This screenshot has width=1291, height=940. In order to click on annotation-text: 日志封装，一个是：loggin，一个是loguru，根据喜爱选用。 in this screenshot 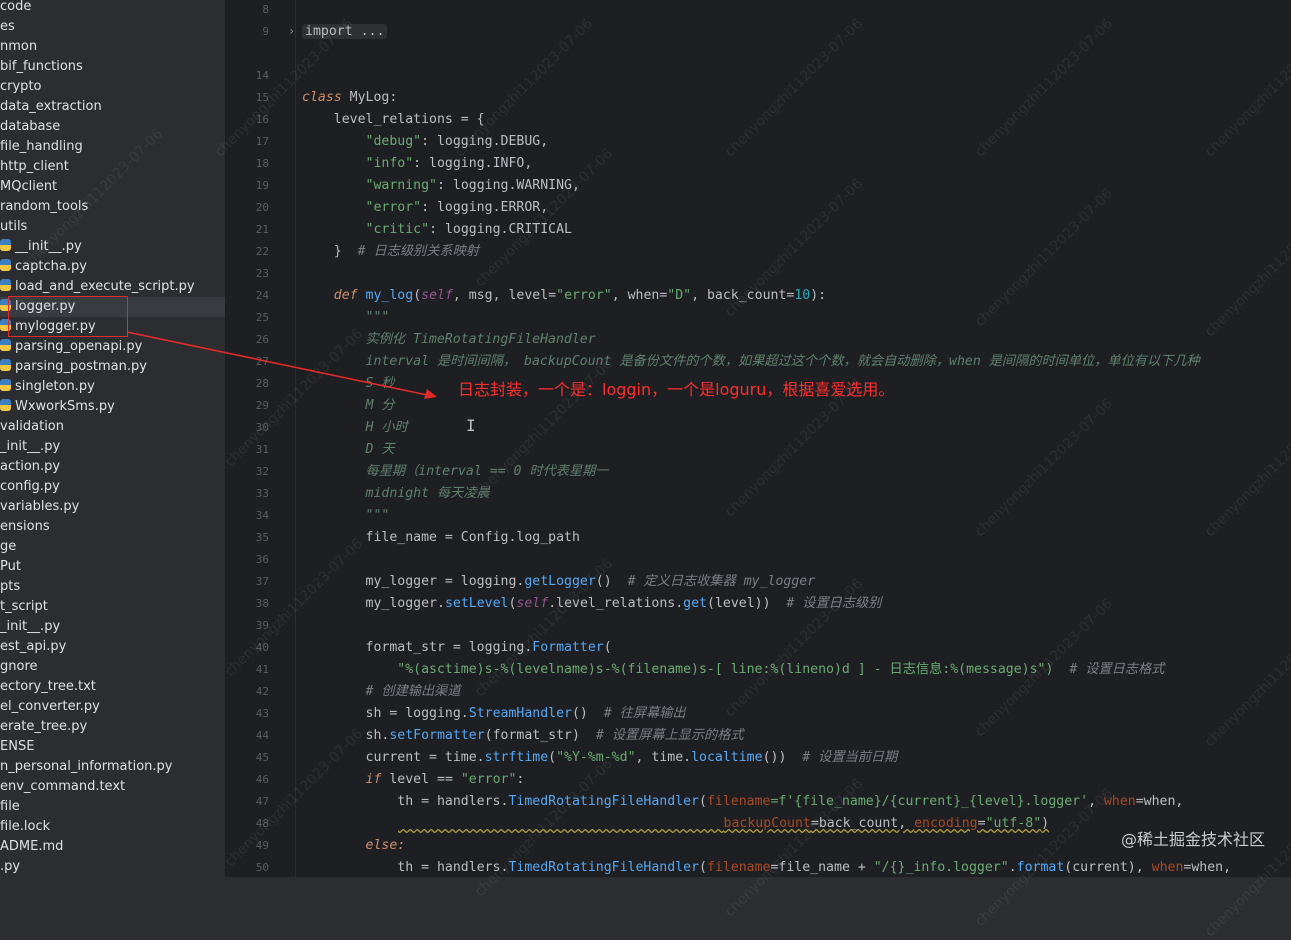, I will do `click(676, 389)`.